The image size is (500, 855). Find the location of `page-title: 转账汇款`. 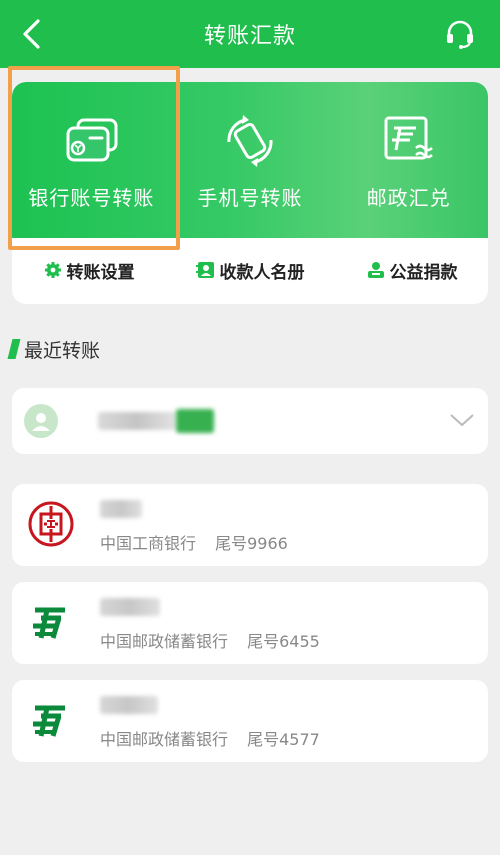

page-title: 转账汇款 is located at coordinates (249, 36).